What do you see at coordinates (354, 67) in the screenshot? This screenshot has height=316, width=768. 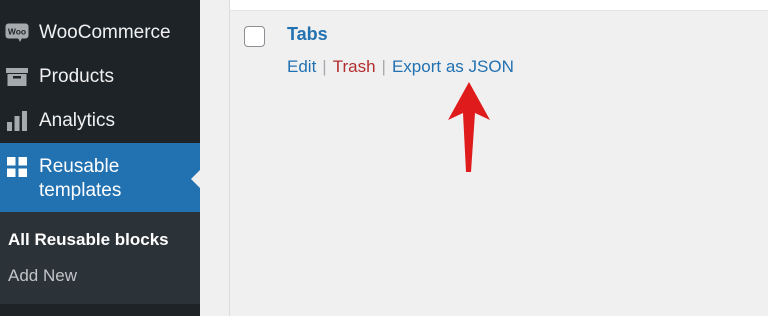 I see `trash-link: Trash` at bounding box center [354, 67].